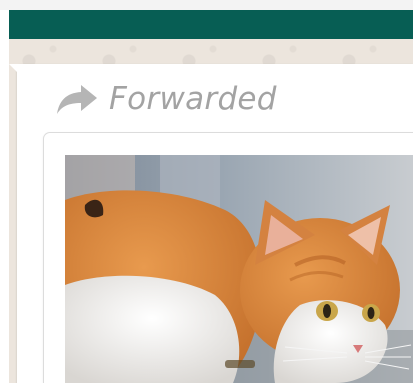 Image resolution: width=413 pixels, height=383 pixels. Describe the element at coordinates (211, 24) in the screenshot. I see `chat-header` at that location.